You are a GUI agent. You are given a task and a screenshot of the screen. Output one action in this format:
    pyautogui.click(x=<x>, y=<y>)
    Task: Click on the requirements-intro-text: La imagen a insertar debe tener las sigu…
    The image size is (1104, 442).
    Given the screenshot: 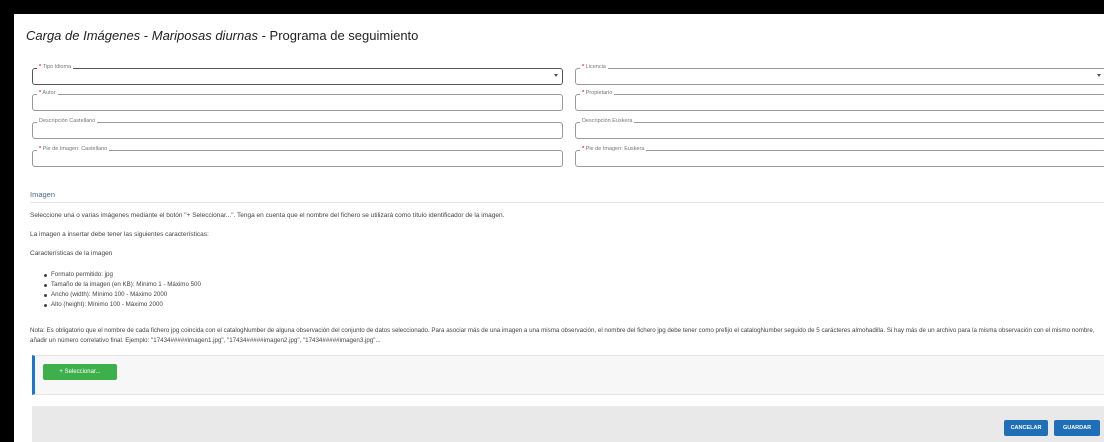 What is the action you would take?
    pyautogui.click(x=119, y=234)
    